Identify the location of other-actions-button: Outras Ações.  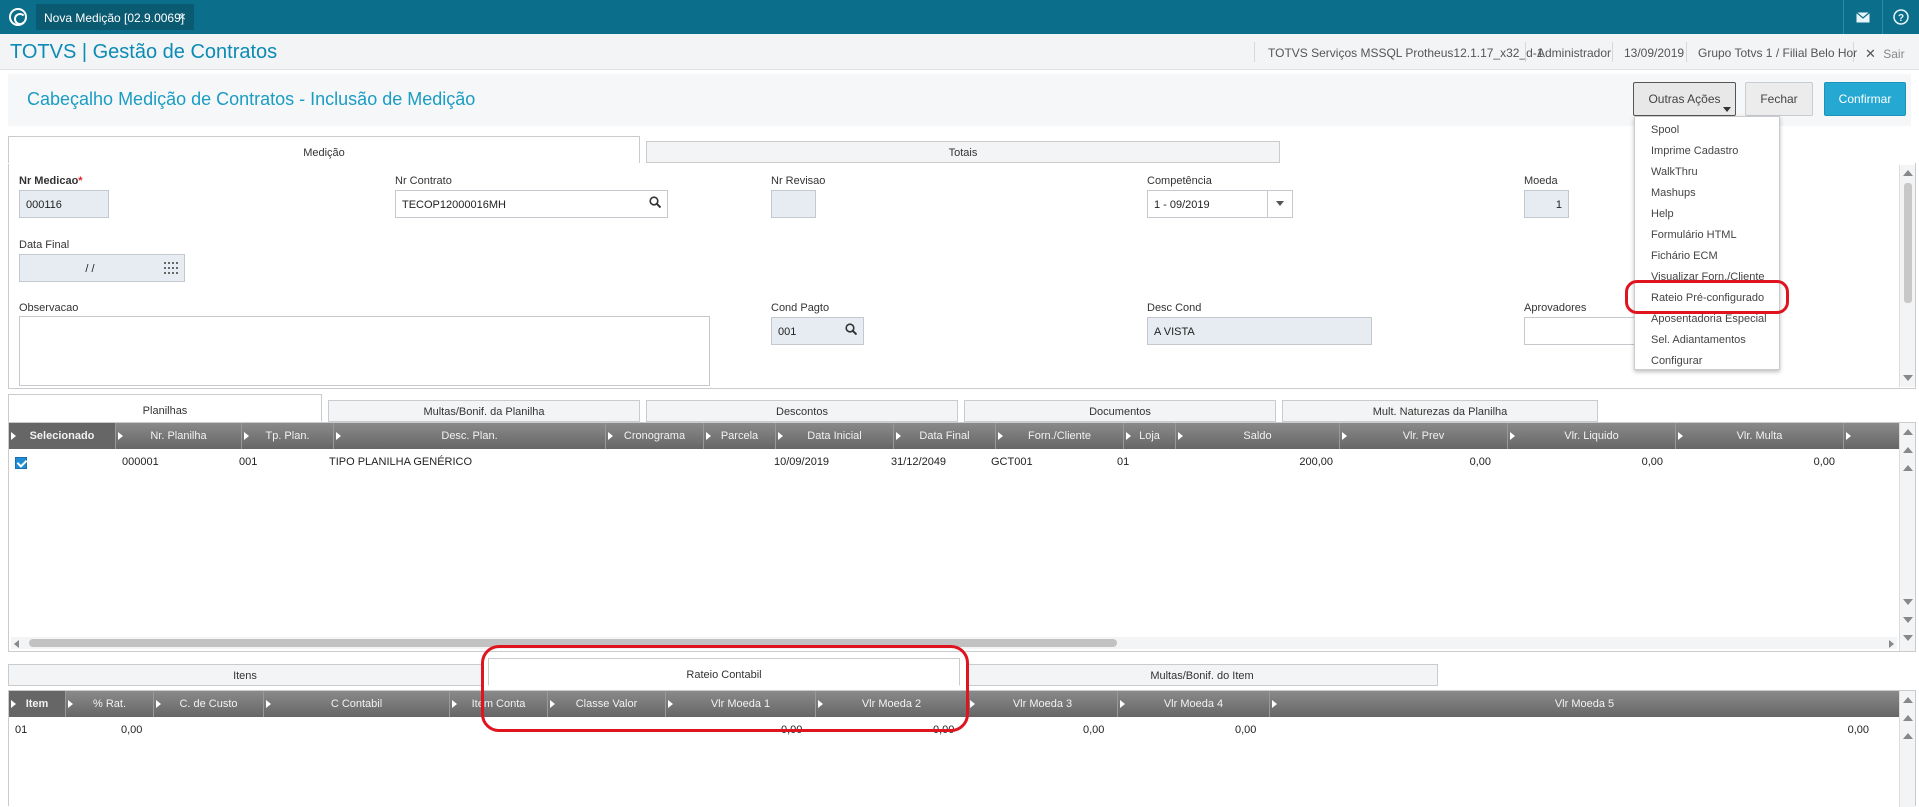
(1684, 99).